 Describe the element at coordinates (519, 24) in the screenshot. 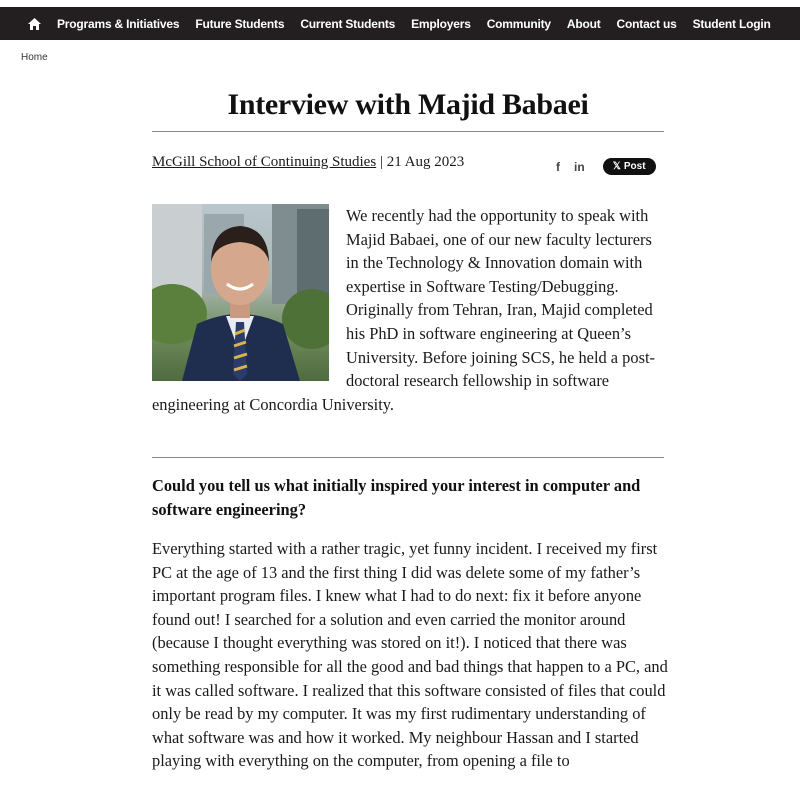

I see `nav-community: Community` at that location.